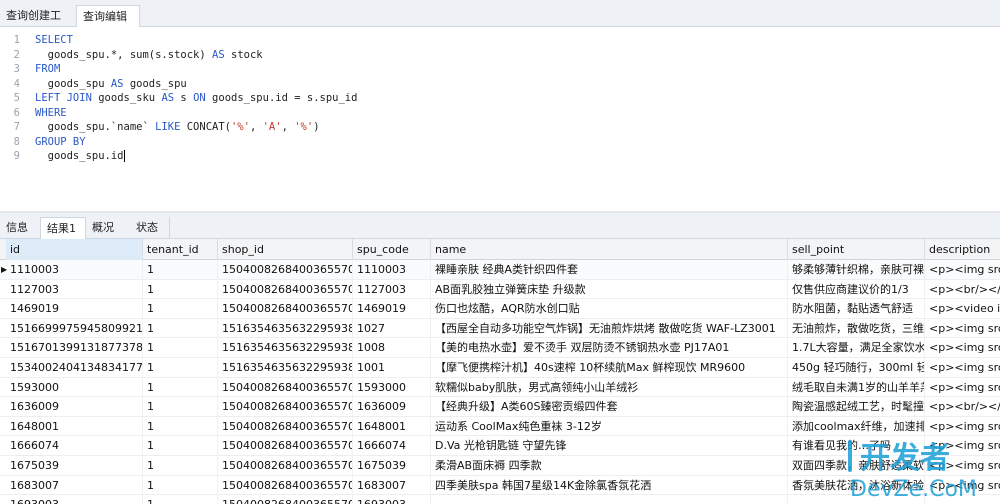 Image resolution: width=1000 pixels, height=504 pixels. Describe the element at coordinates (609, 387) in the screenshot. I see `table-cell-name: 软糯似baby肌肤，男式高领纯小山羊绒衫` at that location.